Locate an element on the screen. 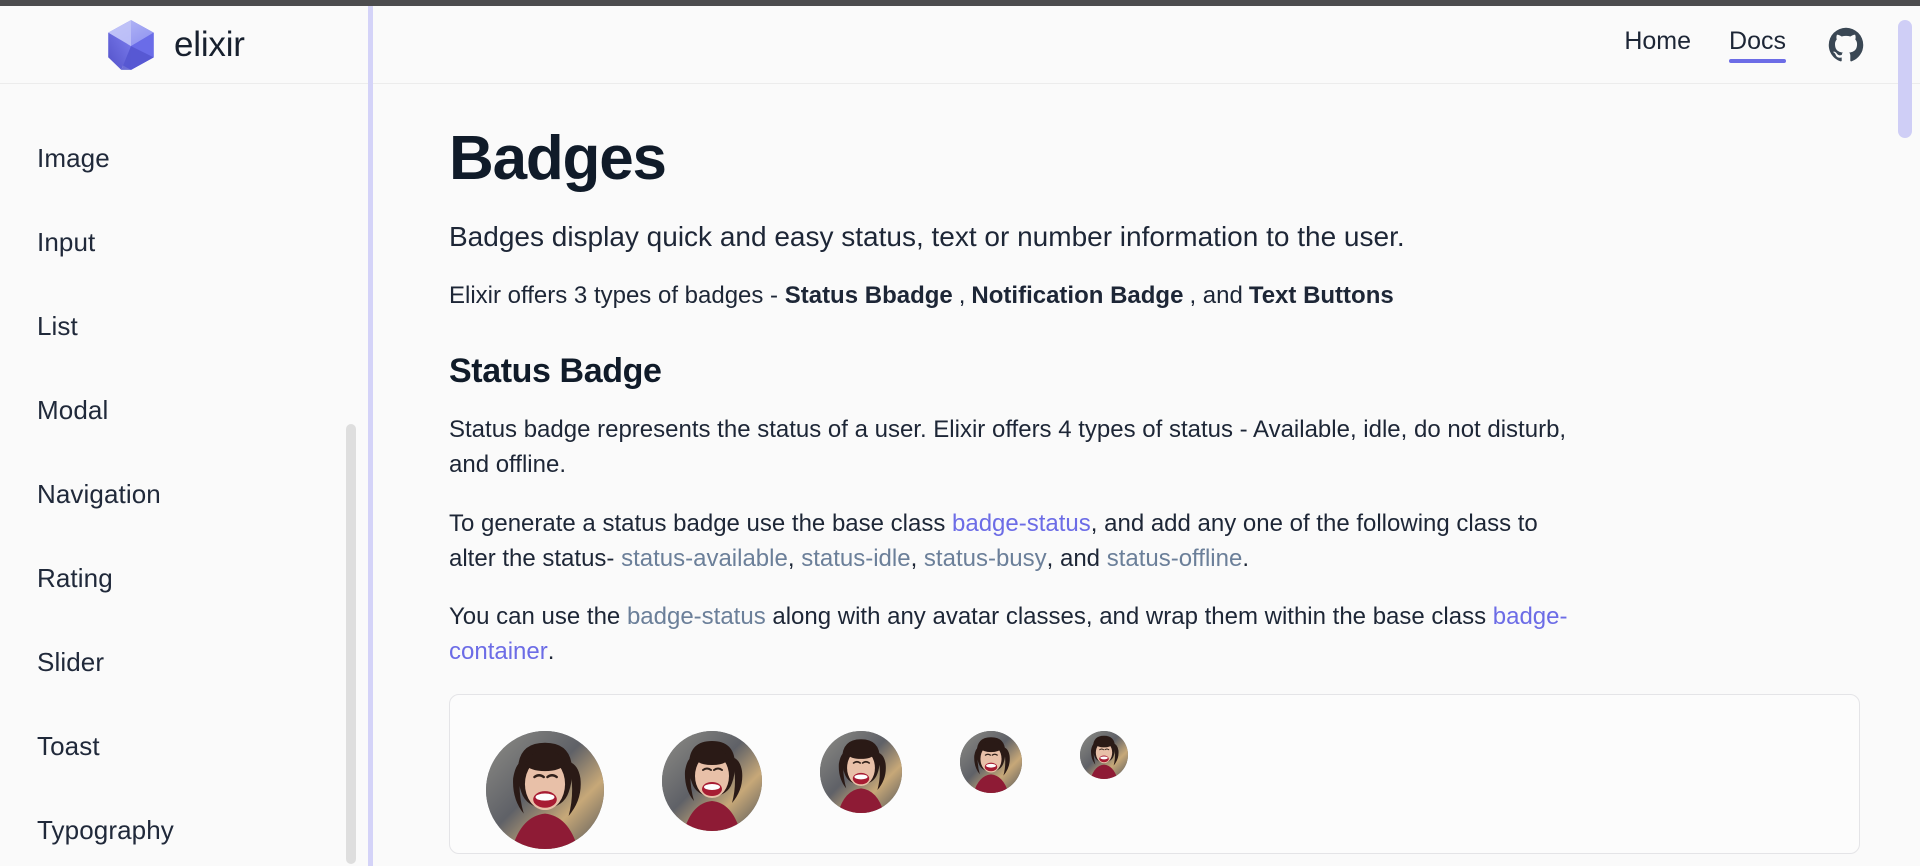 The height and width of the screenshot is (866, 1920). sidebar-scrollbar is located at coordinates (351, 475).